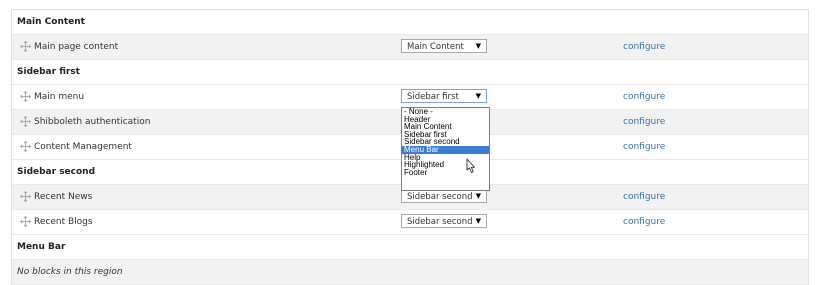  What do you see at coordinates (433, 97) in the screenshot?
I see `region-select-value: Sidebar first` at bounding box center [433, 97].